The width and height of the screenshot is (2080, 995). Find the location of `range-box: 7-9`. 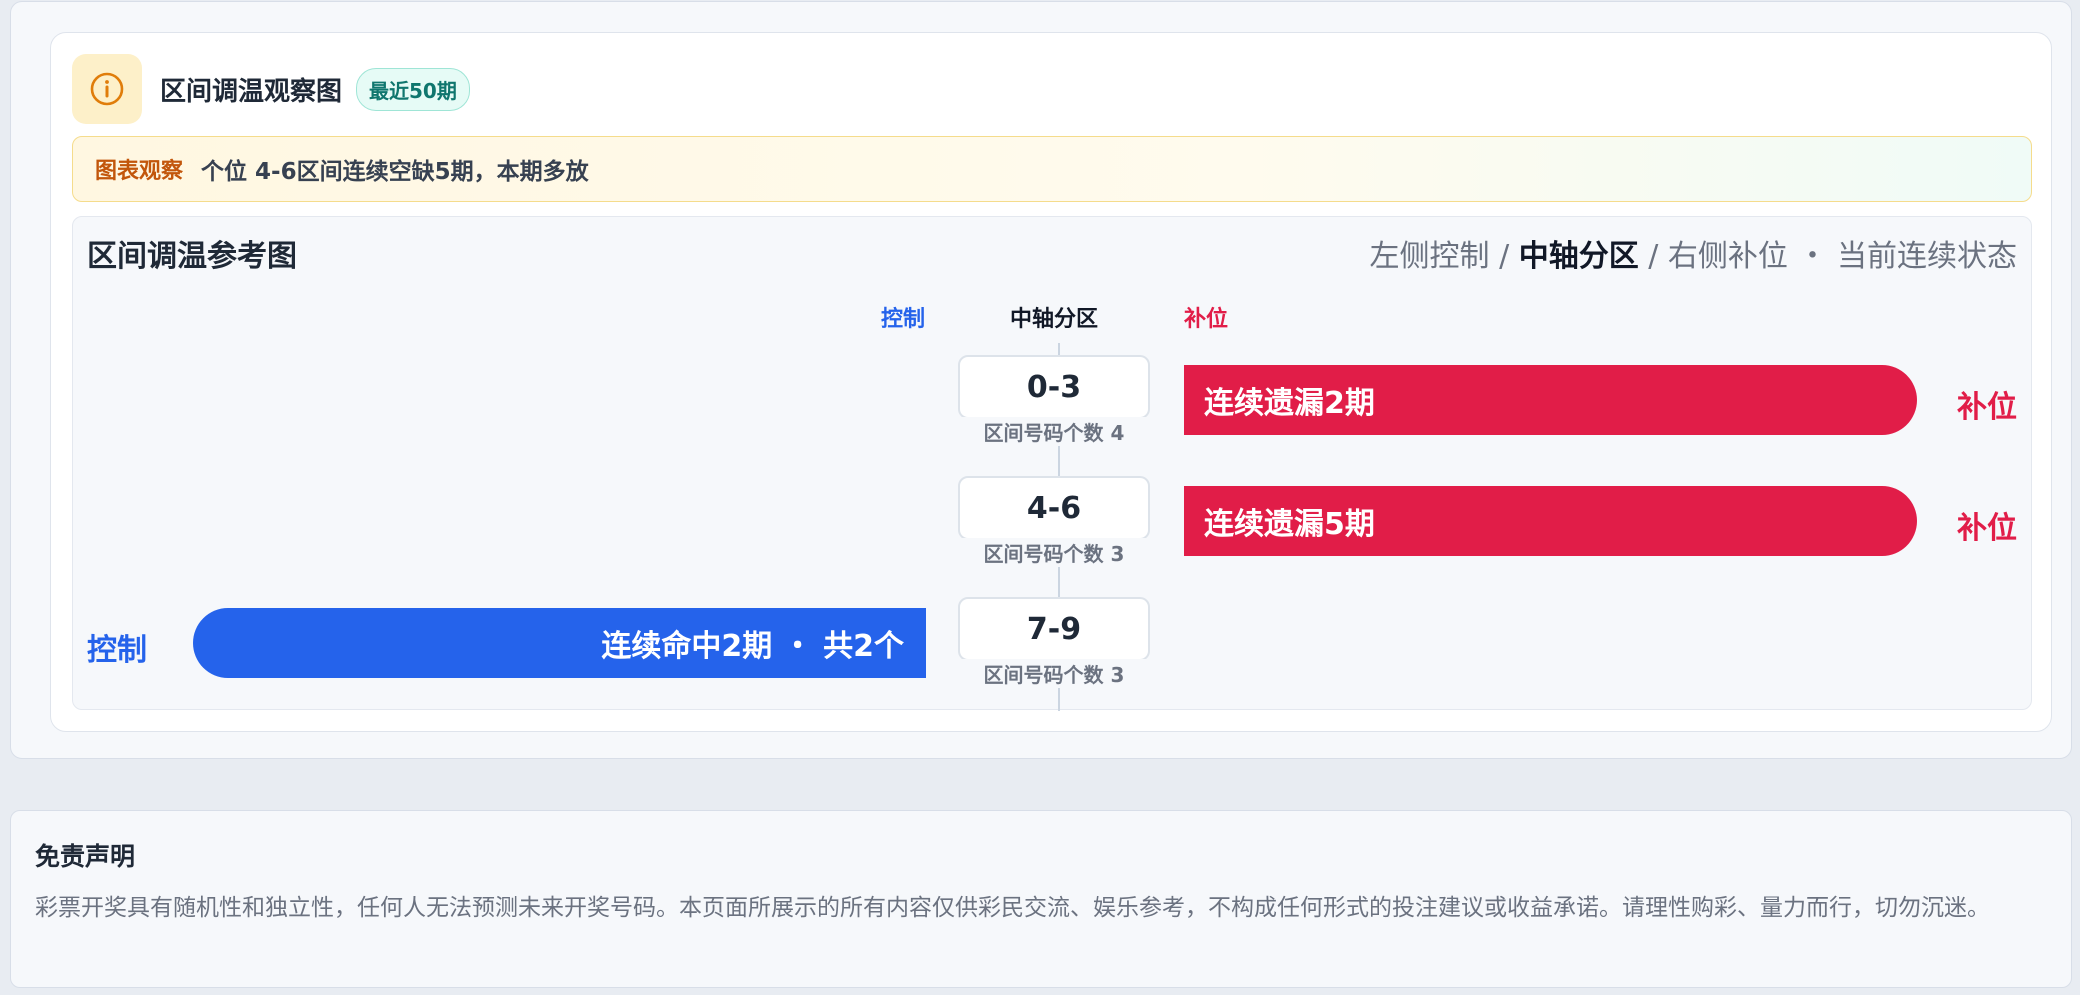

range-box: 7-9 is located at coordinates (1054, 629).